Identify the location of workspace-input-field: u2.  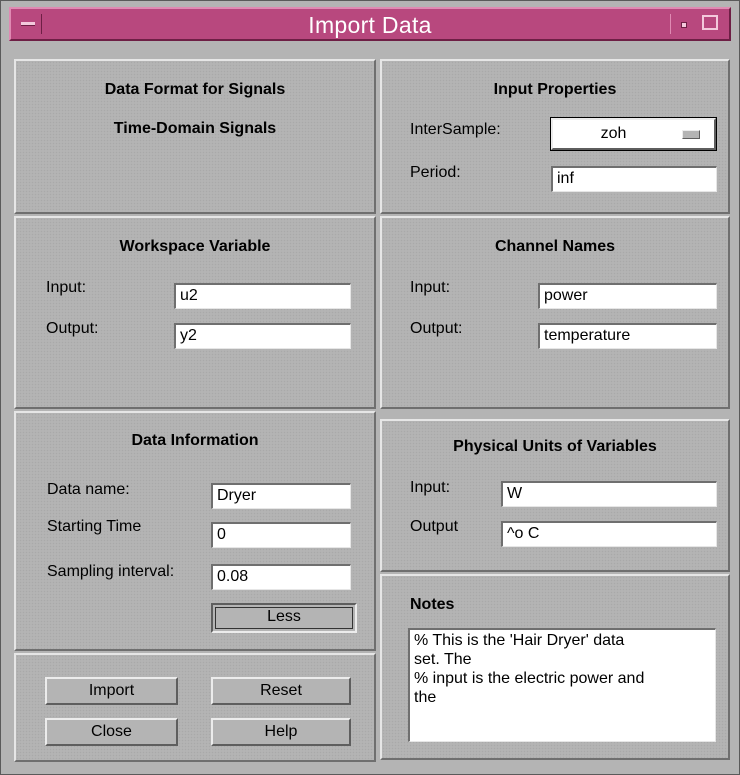
(262, 296).